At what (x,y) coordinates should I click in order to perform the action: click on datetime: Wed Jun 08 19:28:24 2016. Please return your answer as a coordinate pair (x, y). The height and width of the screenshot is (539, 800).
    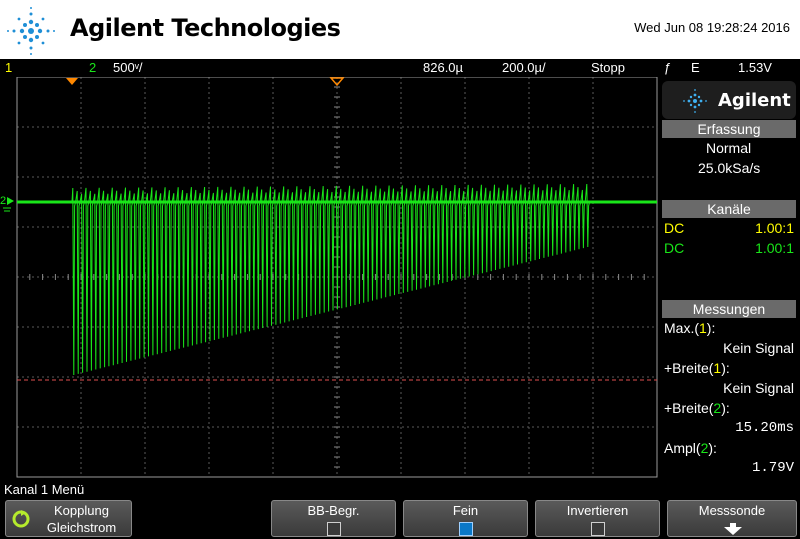
    Looking at the image, I should click on (712, 27).